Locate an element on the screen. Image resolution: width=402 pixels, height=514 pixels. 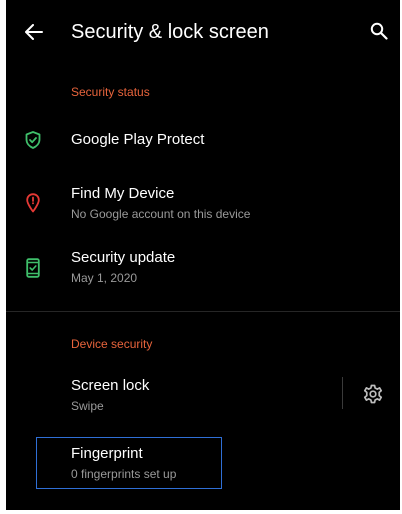
location-pin-icon is located at coordinates (33, 203).